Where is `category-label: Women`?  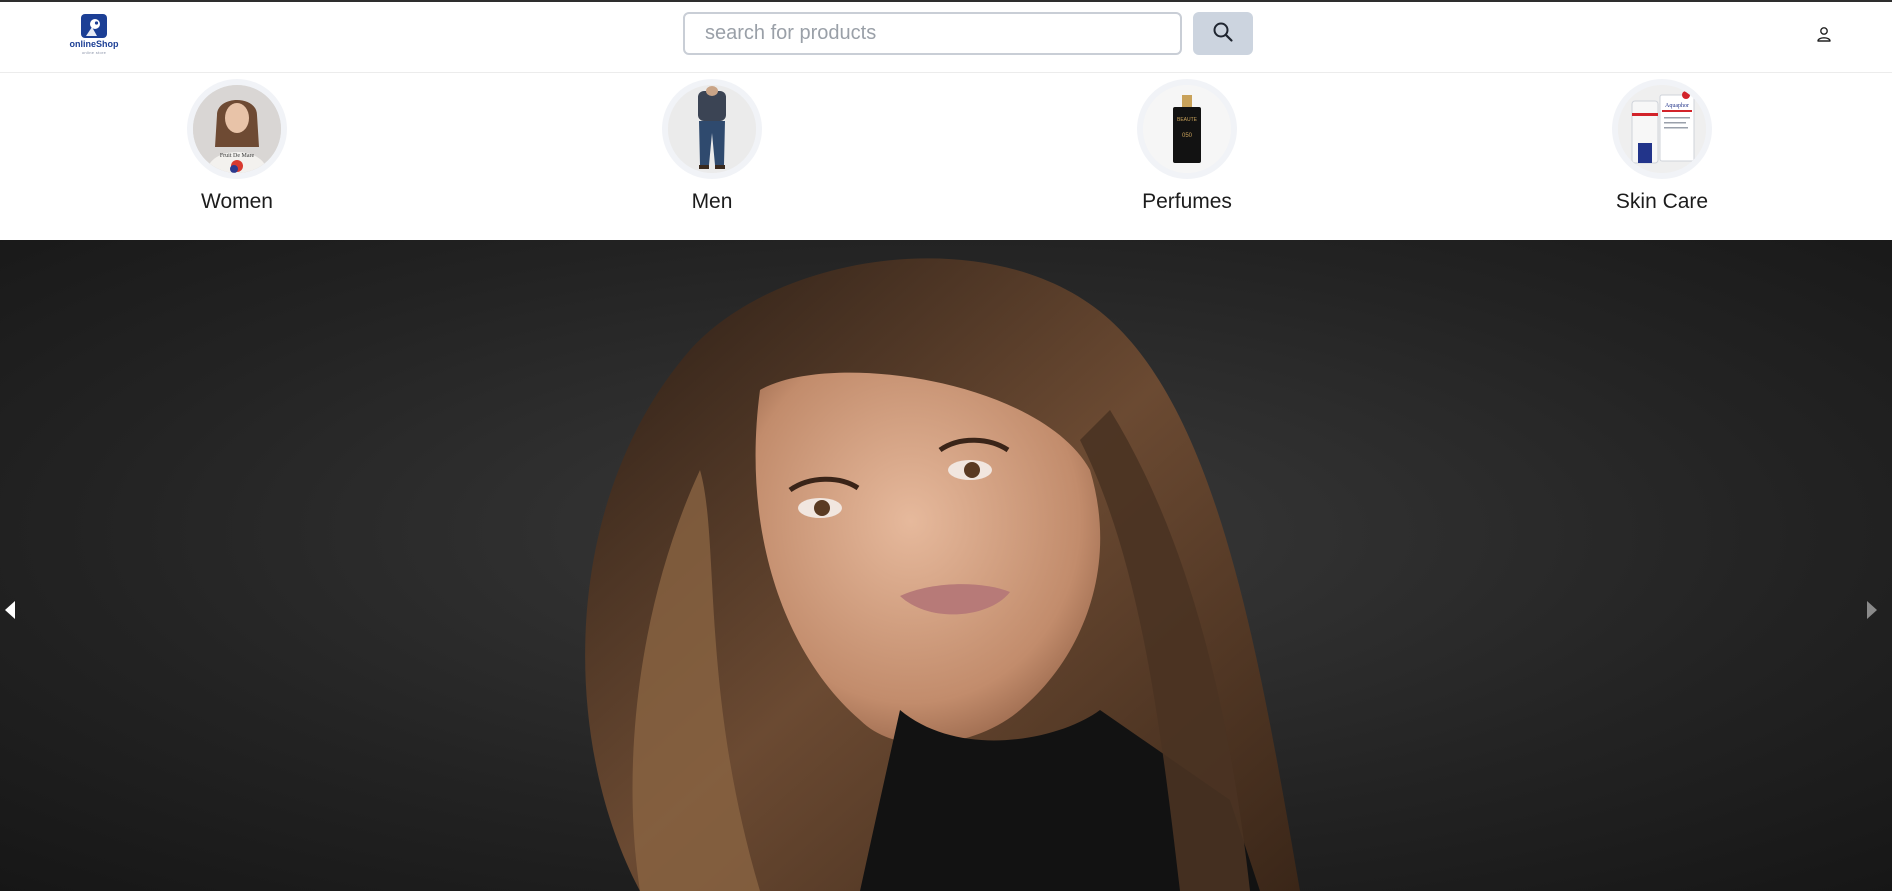
category-label: Women is located at coordinates (237, 201).